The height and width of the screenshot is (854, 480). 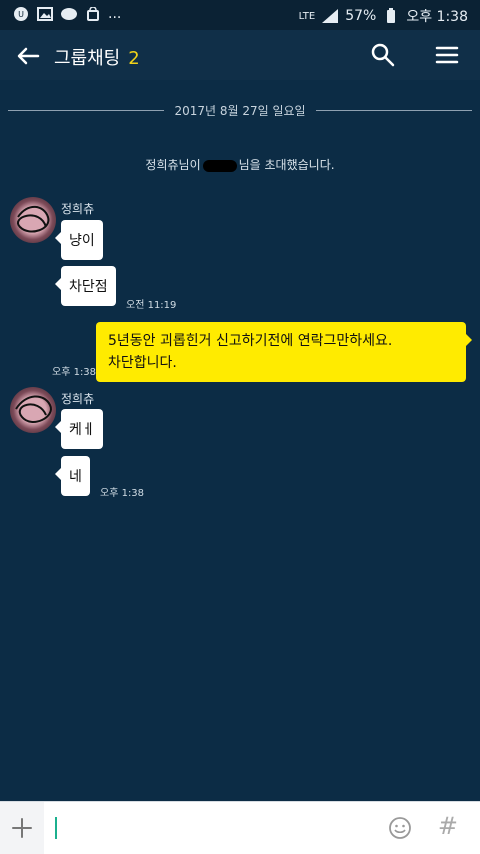 I want to click on system-message-before: 정희츄님이, so click(x=173, y=165).